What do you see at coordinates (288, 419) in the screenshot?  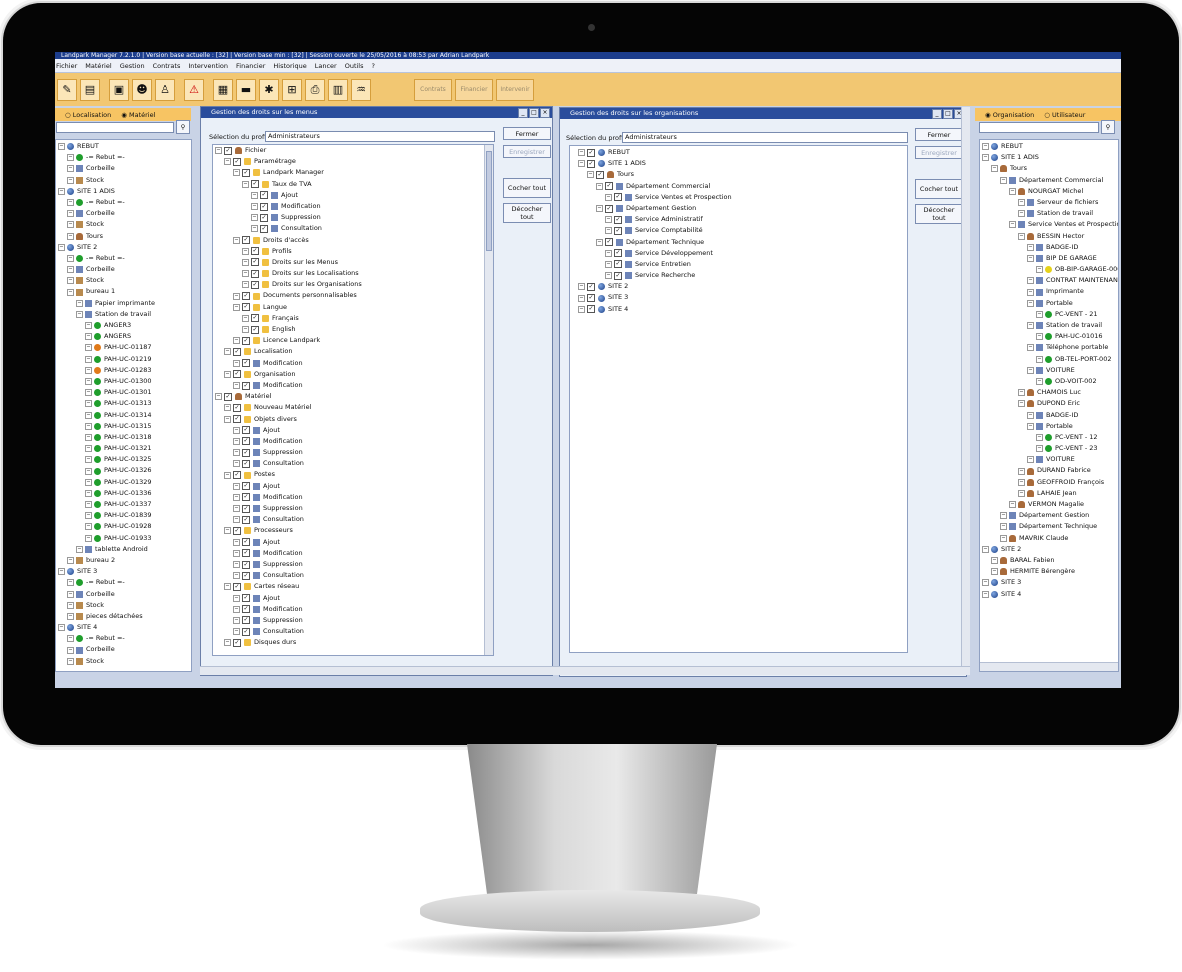 I see `tree-node: − ✓ Objets divers` at bounding box center [288, 419].